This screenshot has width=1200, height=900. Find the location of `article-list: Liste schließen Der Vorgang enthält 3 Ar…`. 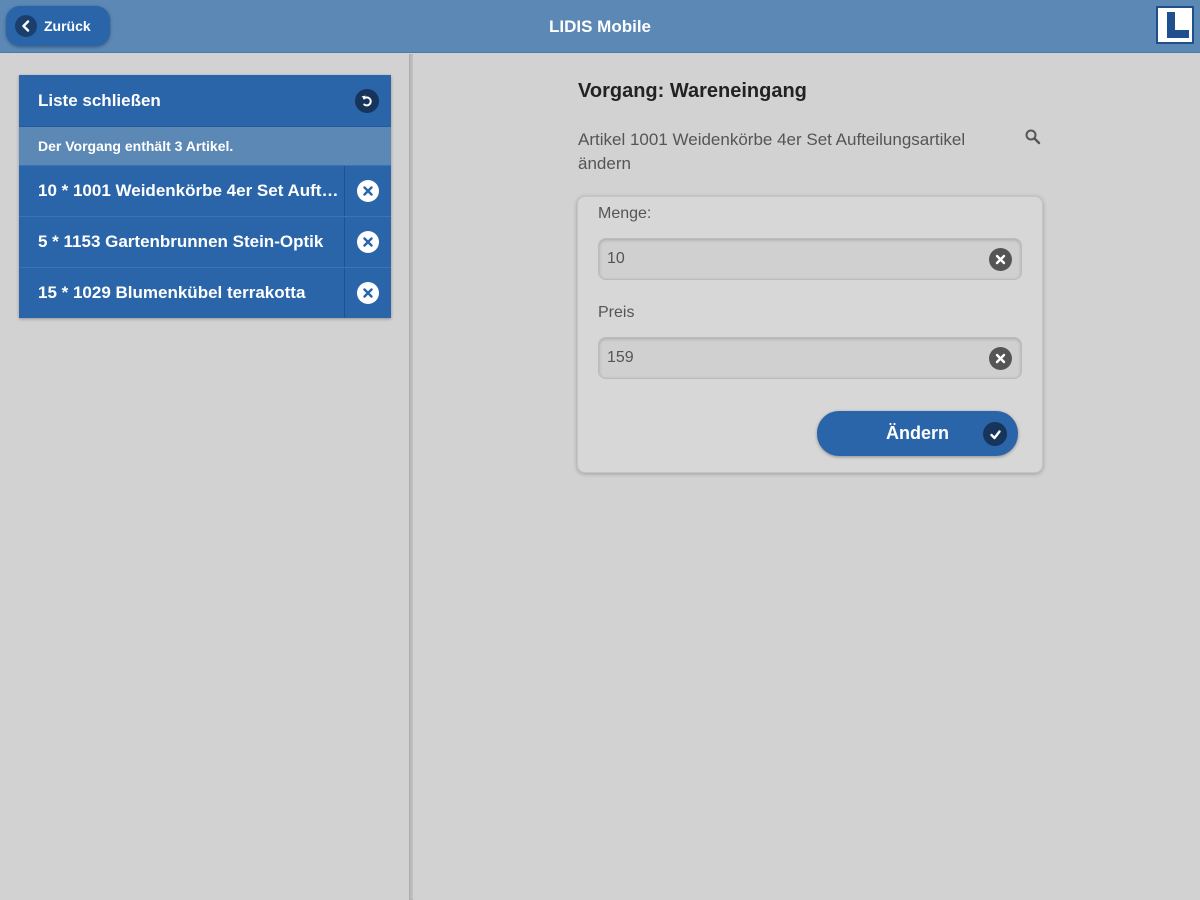

article-list: Liste schließen Der Vorgang enthält 3 Ar… is located at coordinates (205, 196).